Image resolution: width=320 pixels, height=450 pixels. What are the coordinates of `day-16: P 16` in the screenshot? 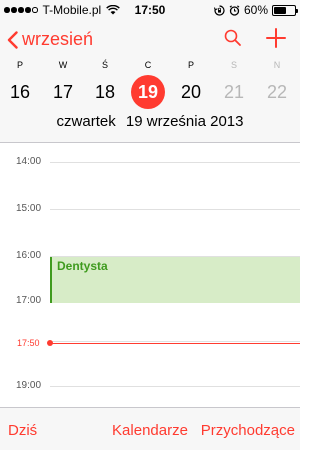 It's located at (20, 83).